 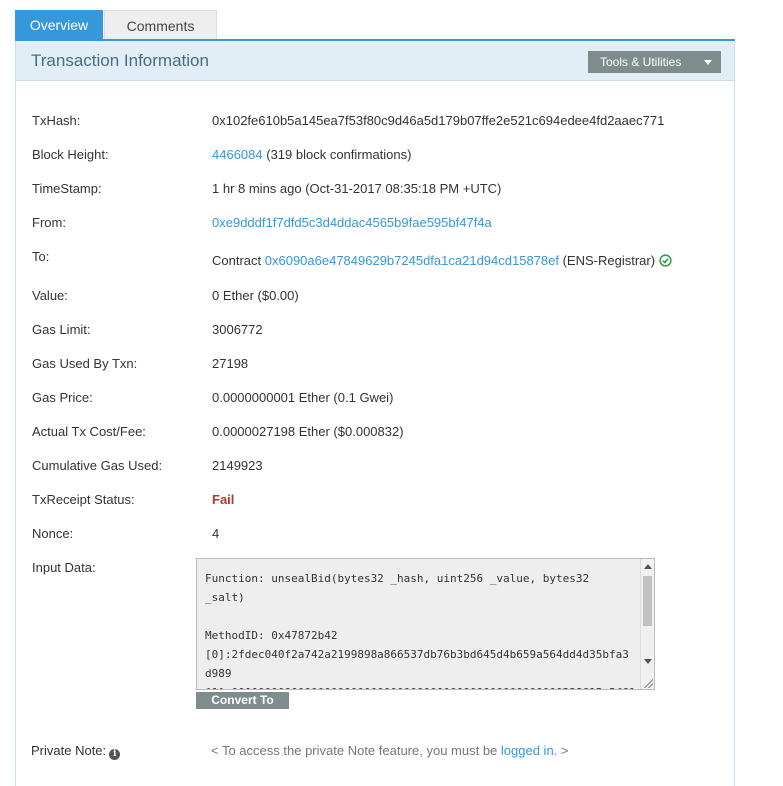 What do you see at coordinates (529, 750) in the screenshot?
I see `login-link: logged in.` at bounding box center [529, 750].